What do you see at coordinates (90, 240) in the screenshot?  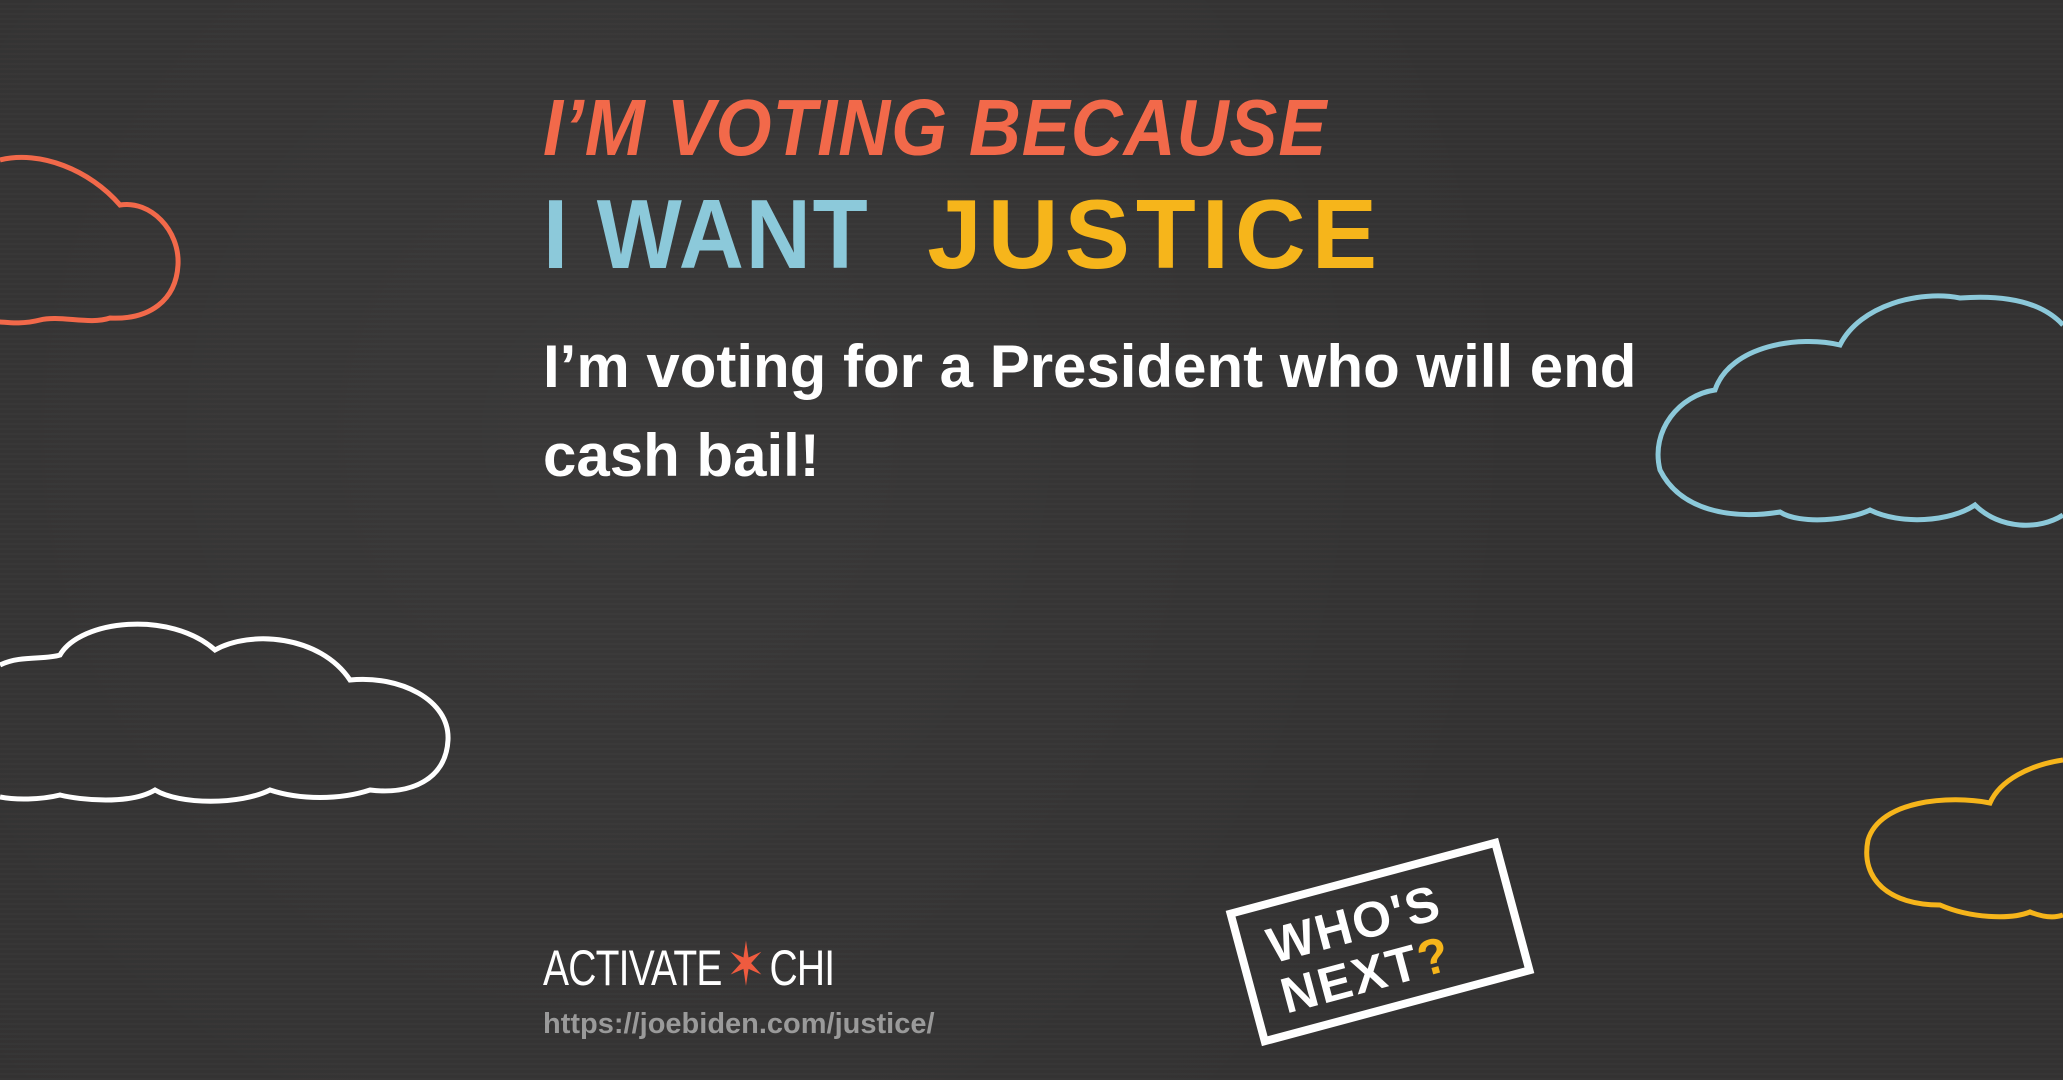 I see `orange-cloud` at bounding box center [90, 240].